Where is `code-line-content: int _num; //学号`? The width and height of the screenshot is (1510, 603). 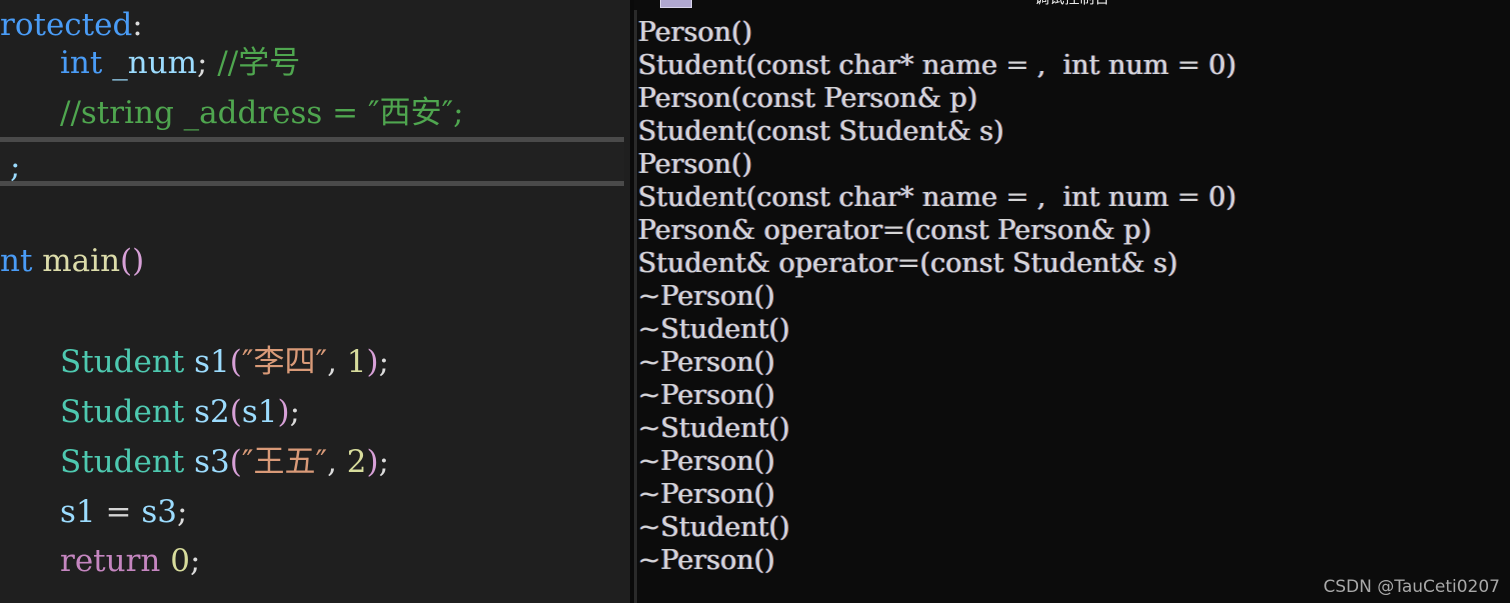
code-line-content: int _num; //学号 is located at coordinates (150, 63).